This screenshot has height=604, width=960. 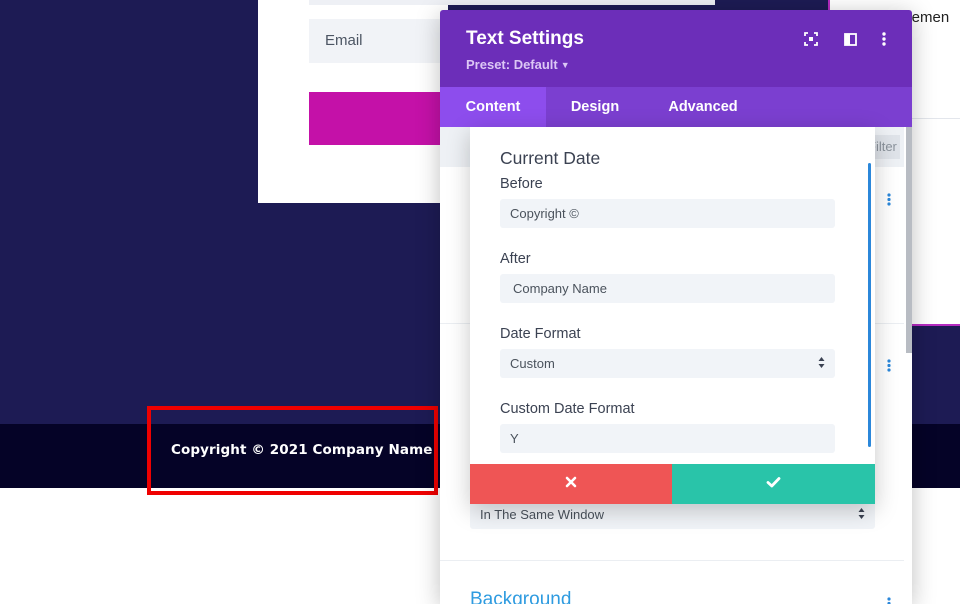 I want to click on after-value: Company Name, so click(x=560, y=288).